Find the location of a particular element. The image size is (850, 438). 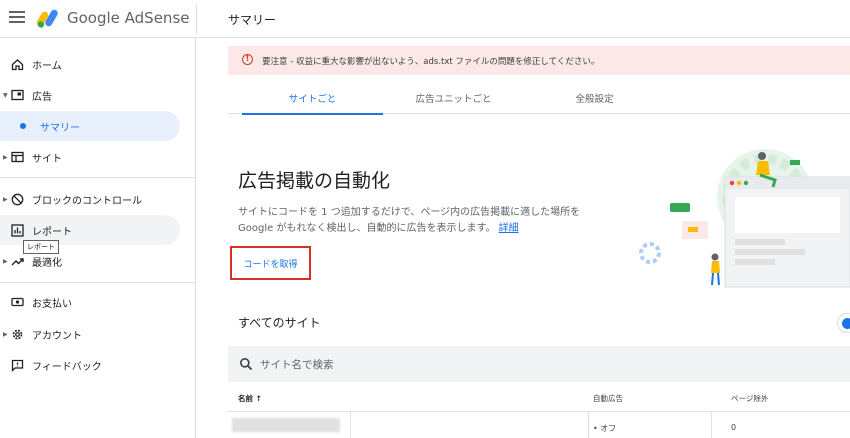

hamburger-menu-icon is located at coordinates (17, 18).